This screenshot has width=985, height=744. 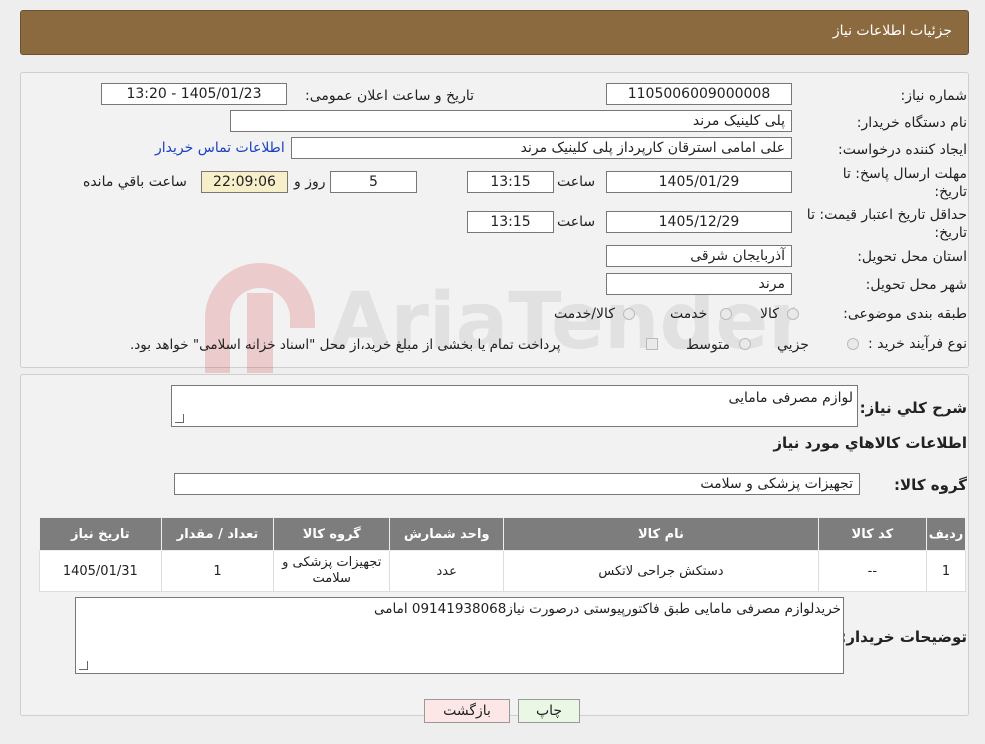 I want to click on buyer-notes-label: توضیحات خریدار:, so click(x=903, y=637).